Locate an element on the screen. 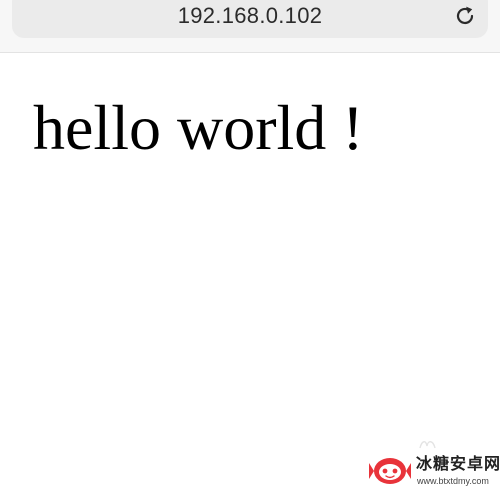 This screenshot has width=500, height=494. candy-logo-icon is located at coordinates (390, 471).